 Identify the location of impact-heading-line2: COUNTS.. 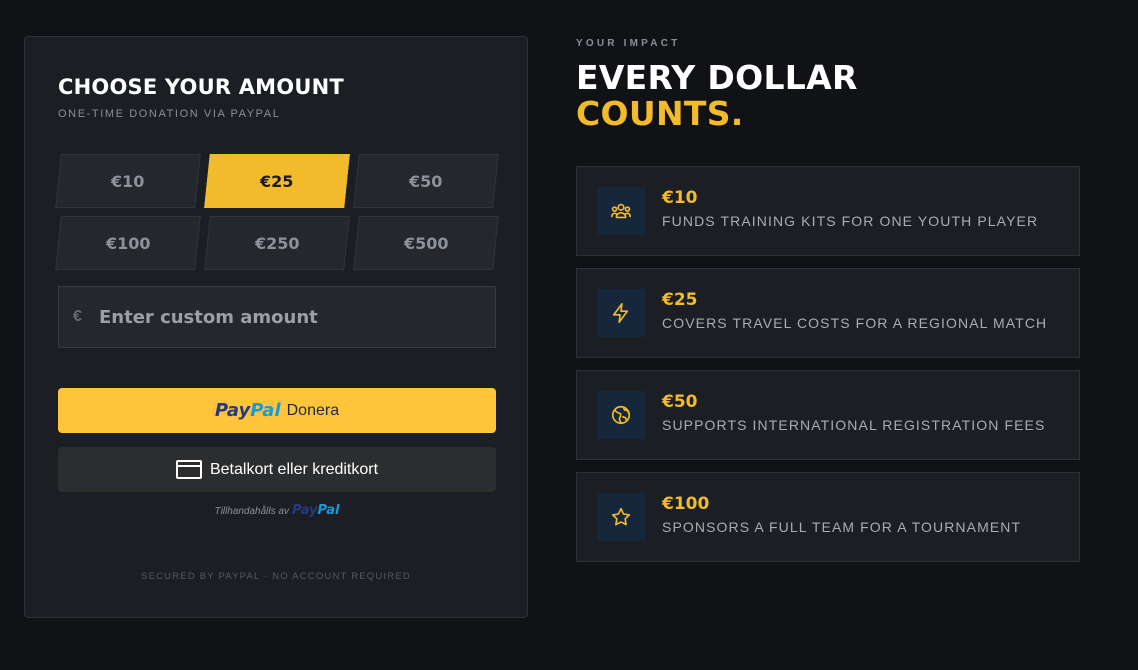
(660, 113).